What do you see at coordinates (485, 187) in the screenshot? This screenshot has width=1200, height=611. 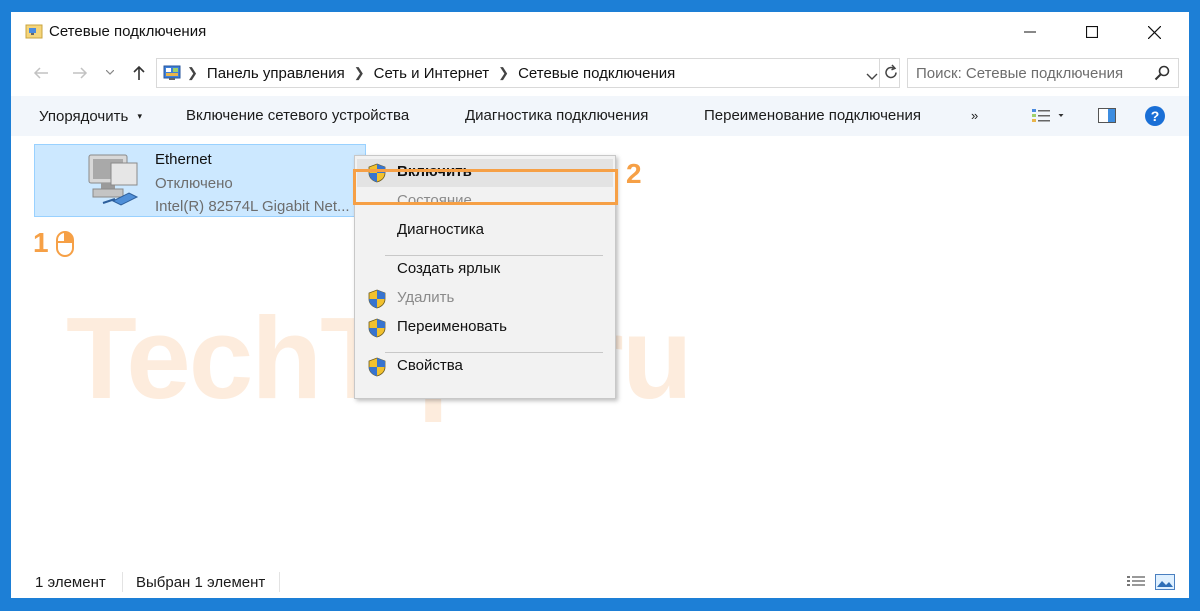 I see `highlight-frame` at bounding box center [485, 187].